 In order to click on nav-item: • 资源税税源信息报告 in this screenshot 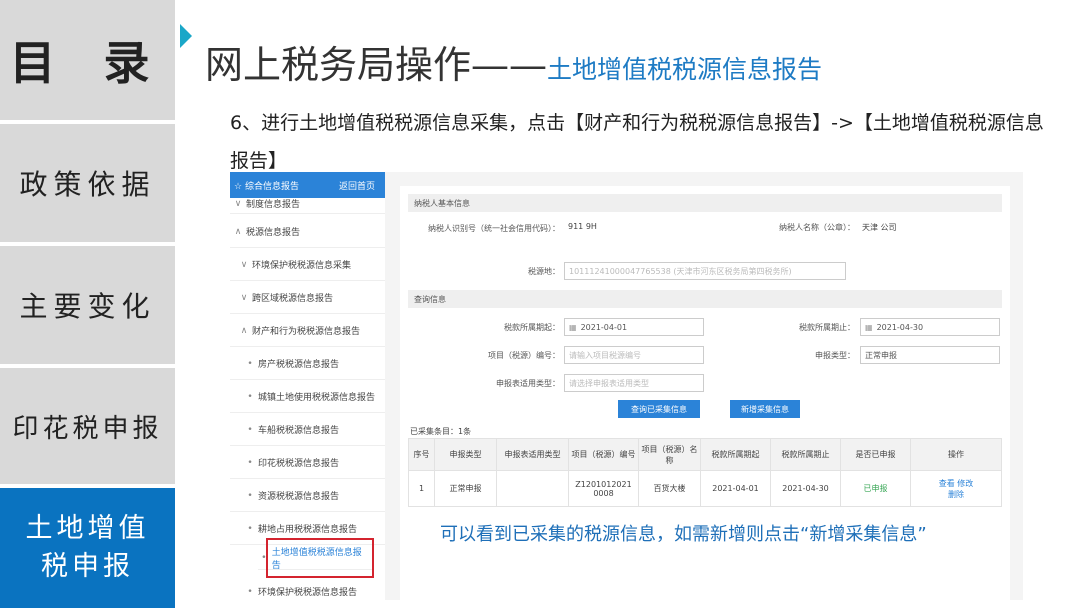, I will do `click(307, 496)`.